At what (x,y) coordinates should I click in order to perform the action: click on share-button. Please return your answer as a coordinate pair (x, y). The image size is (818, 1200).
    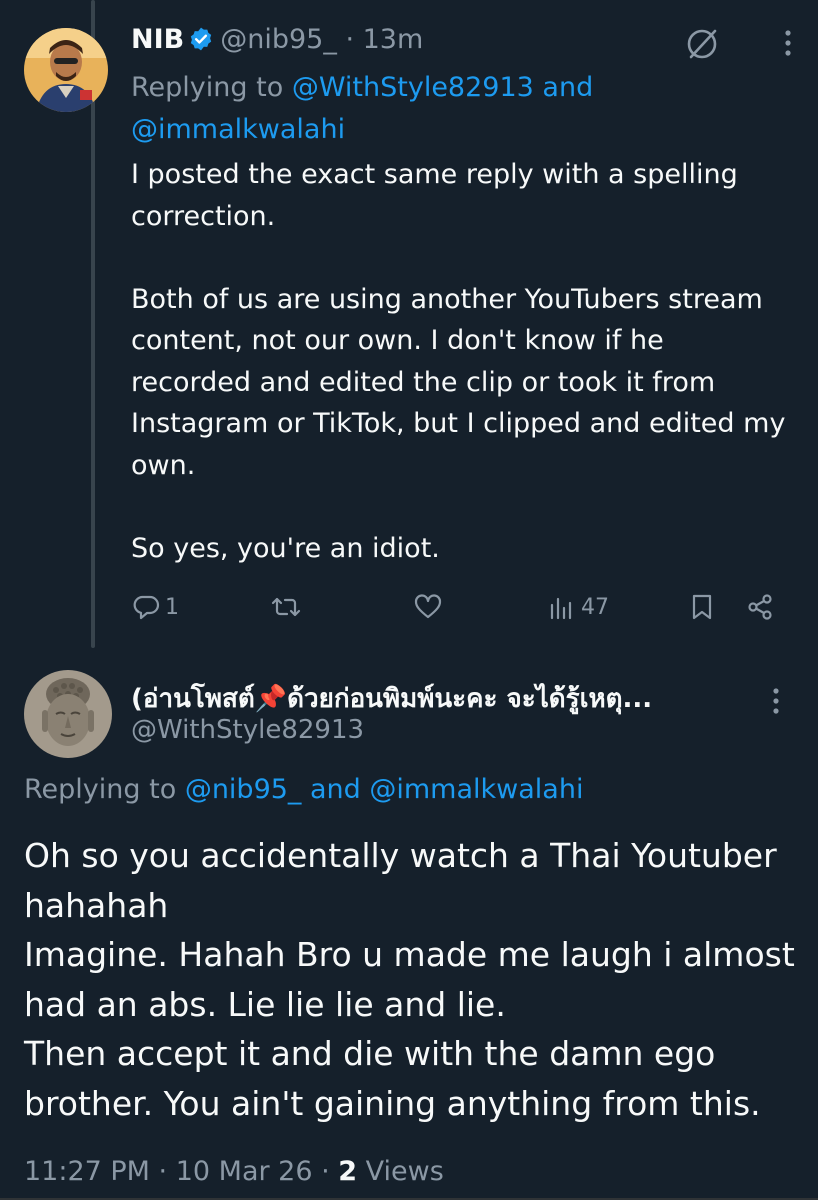
    Looking at the image, I should click on (760, 607).